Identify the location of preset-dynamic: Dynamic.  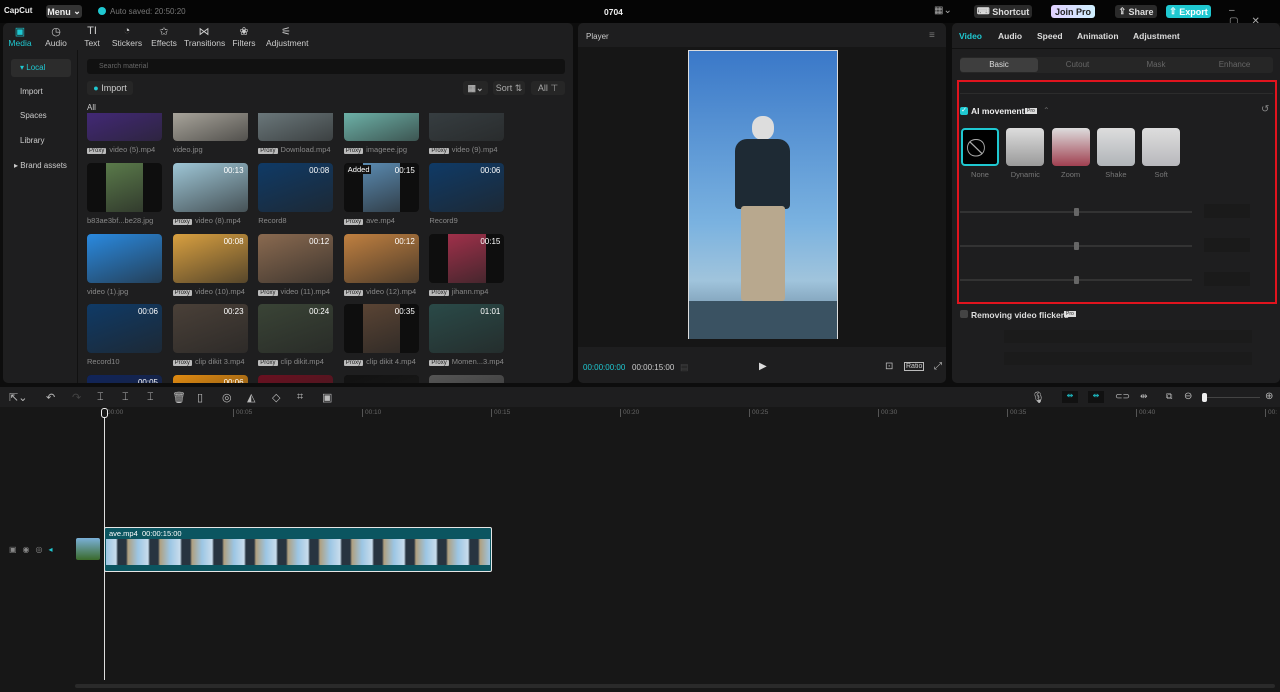
(1025, 153).